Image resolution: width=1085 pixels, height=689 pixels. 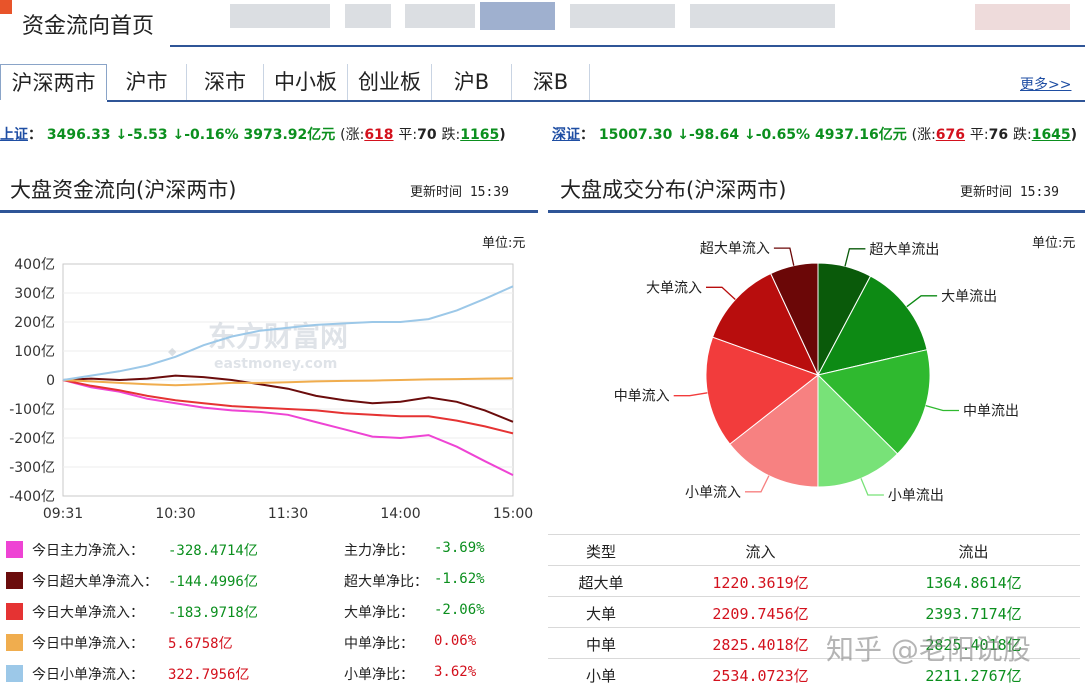 I want to click on right-panel-title: 大盘成交分布(沪深两市), so click(x=673, y=190).